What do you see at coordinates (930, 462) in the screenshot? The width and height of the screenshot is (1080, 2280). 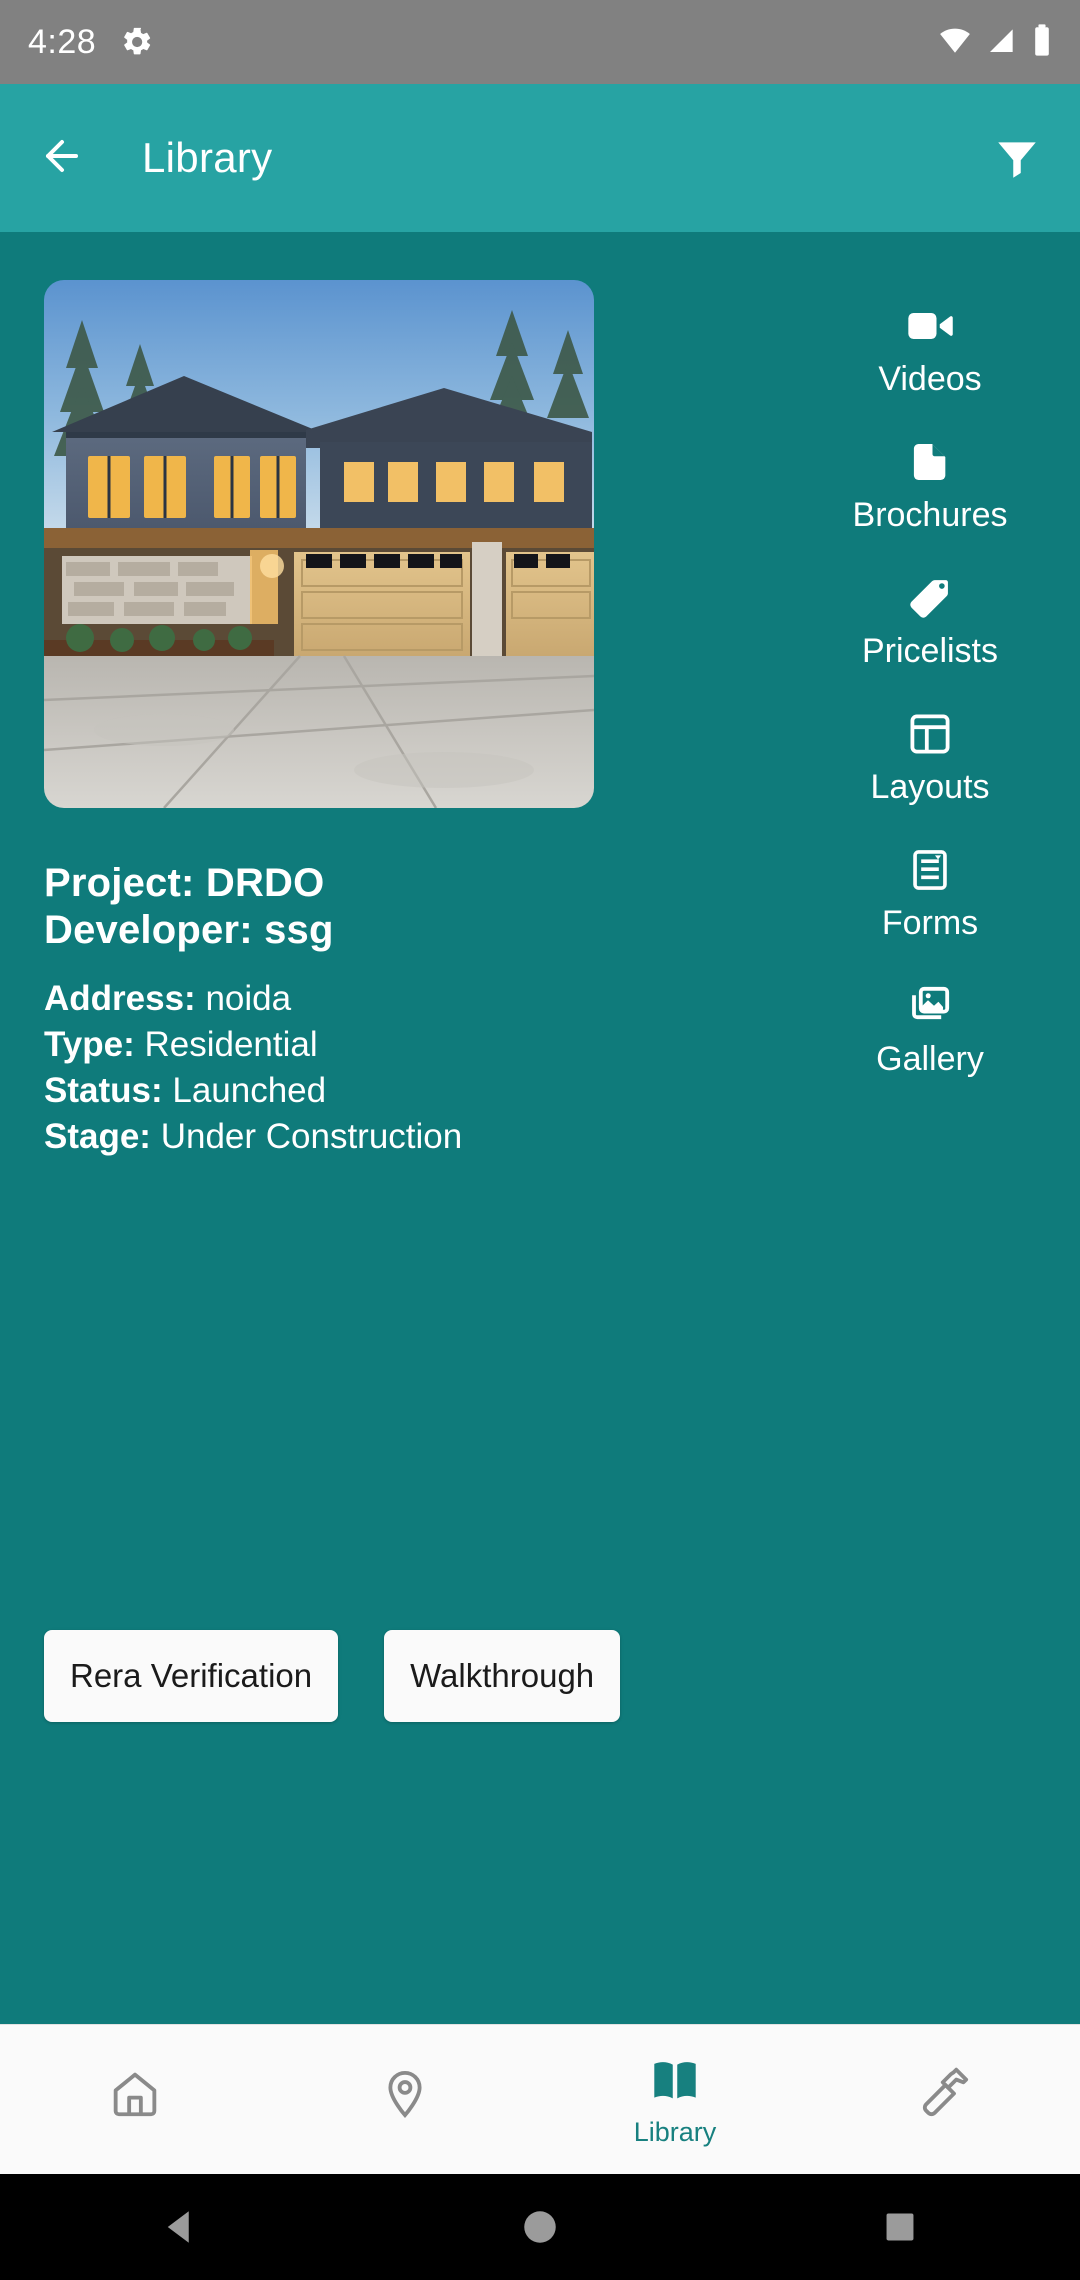 I see `document-icon` at bounding box center [930, 462].